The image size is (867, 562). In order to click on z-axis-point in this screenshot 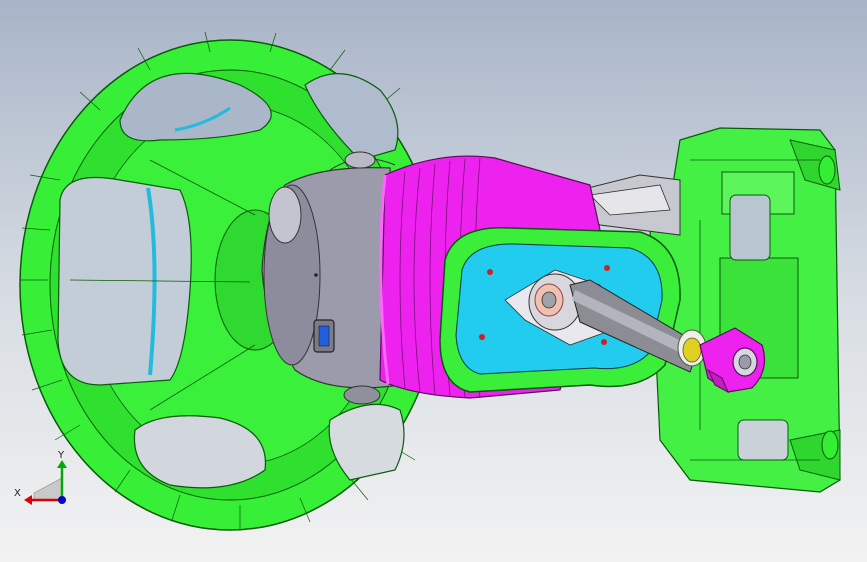, I will do `click(62, 500)`.